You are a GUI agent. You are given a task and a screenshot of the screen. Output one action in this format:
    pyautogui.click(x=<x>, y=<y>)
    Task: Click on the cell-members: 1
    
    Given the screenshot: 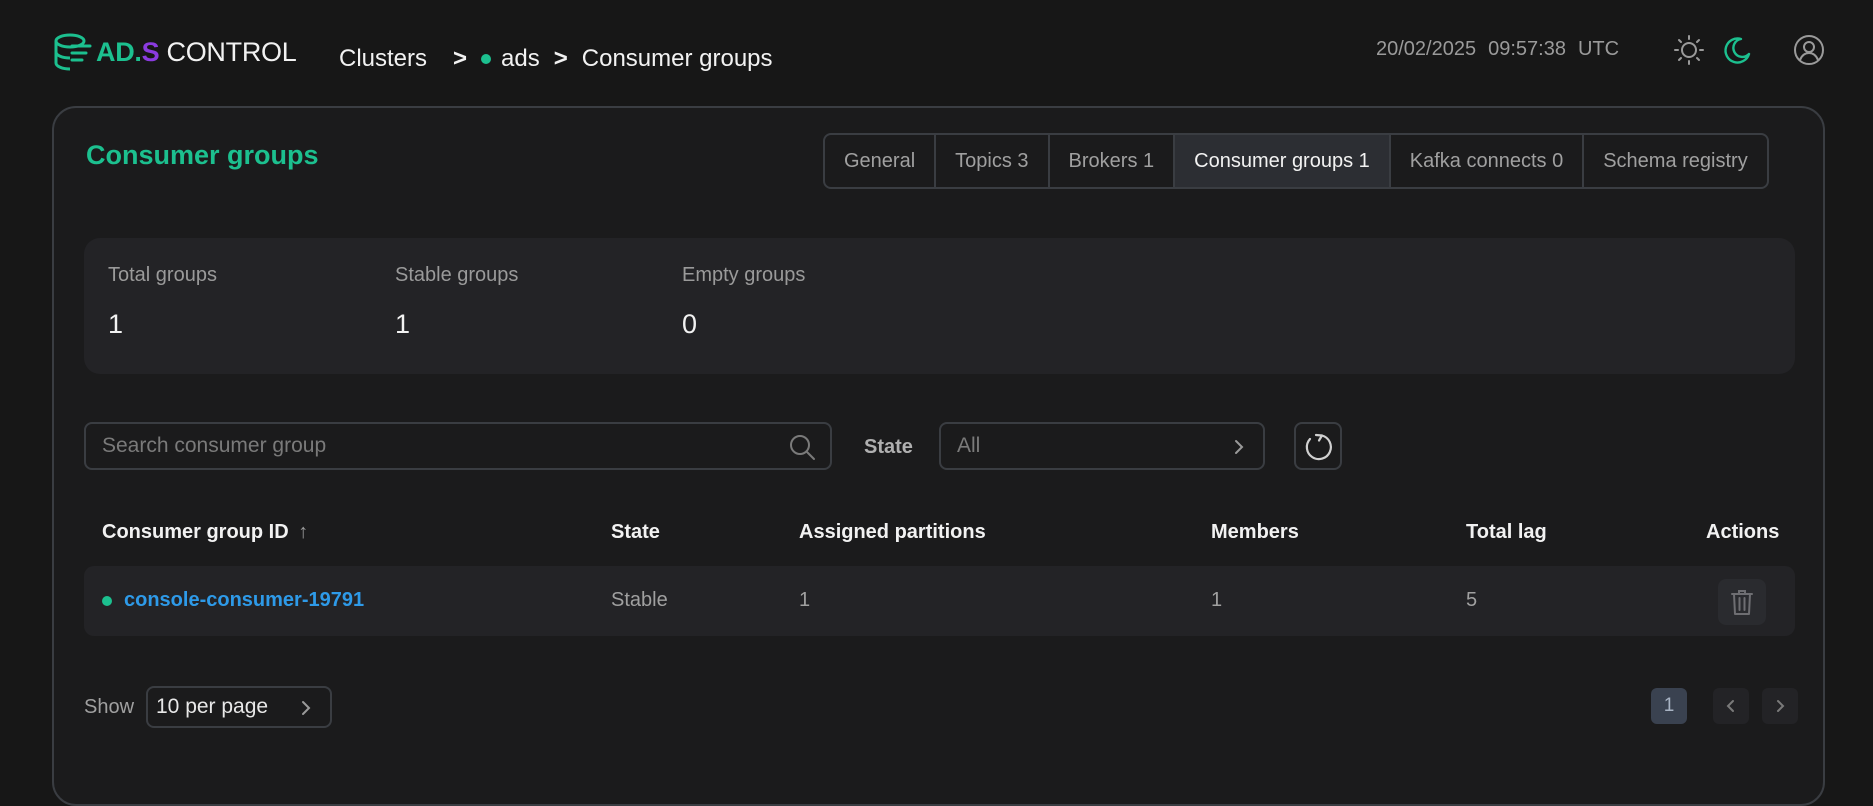 What is the action you would take?
    pyautogui.click(x=1217, y=600)
    